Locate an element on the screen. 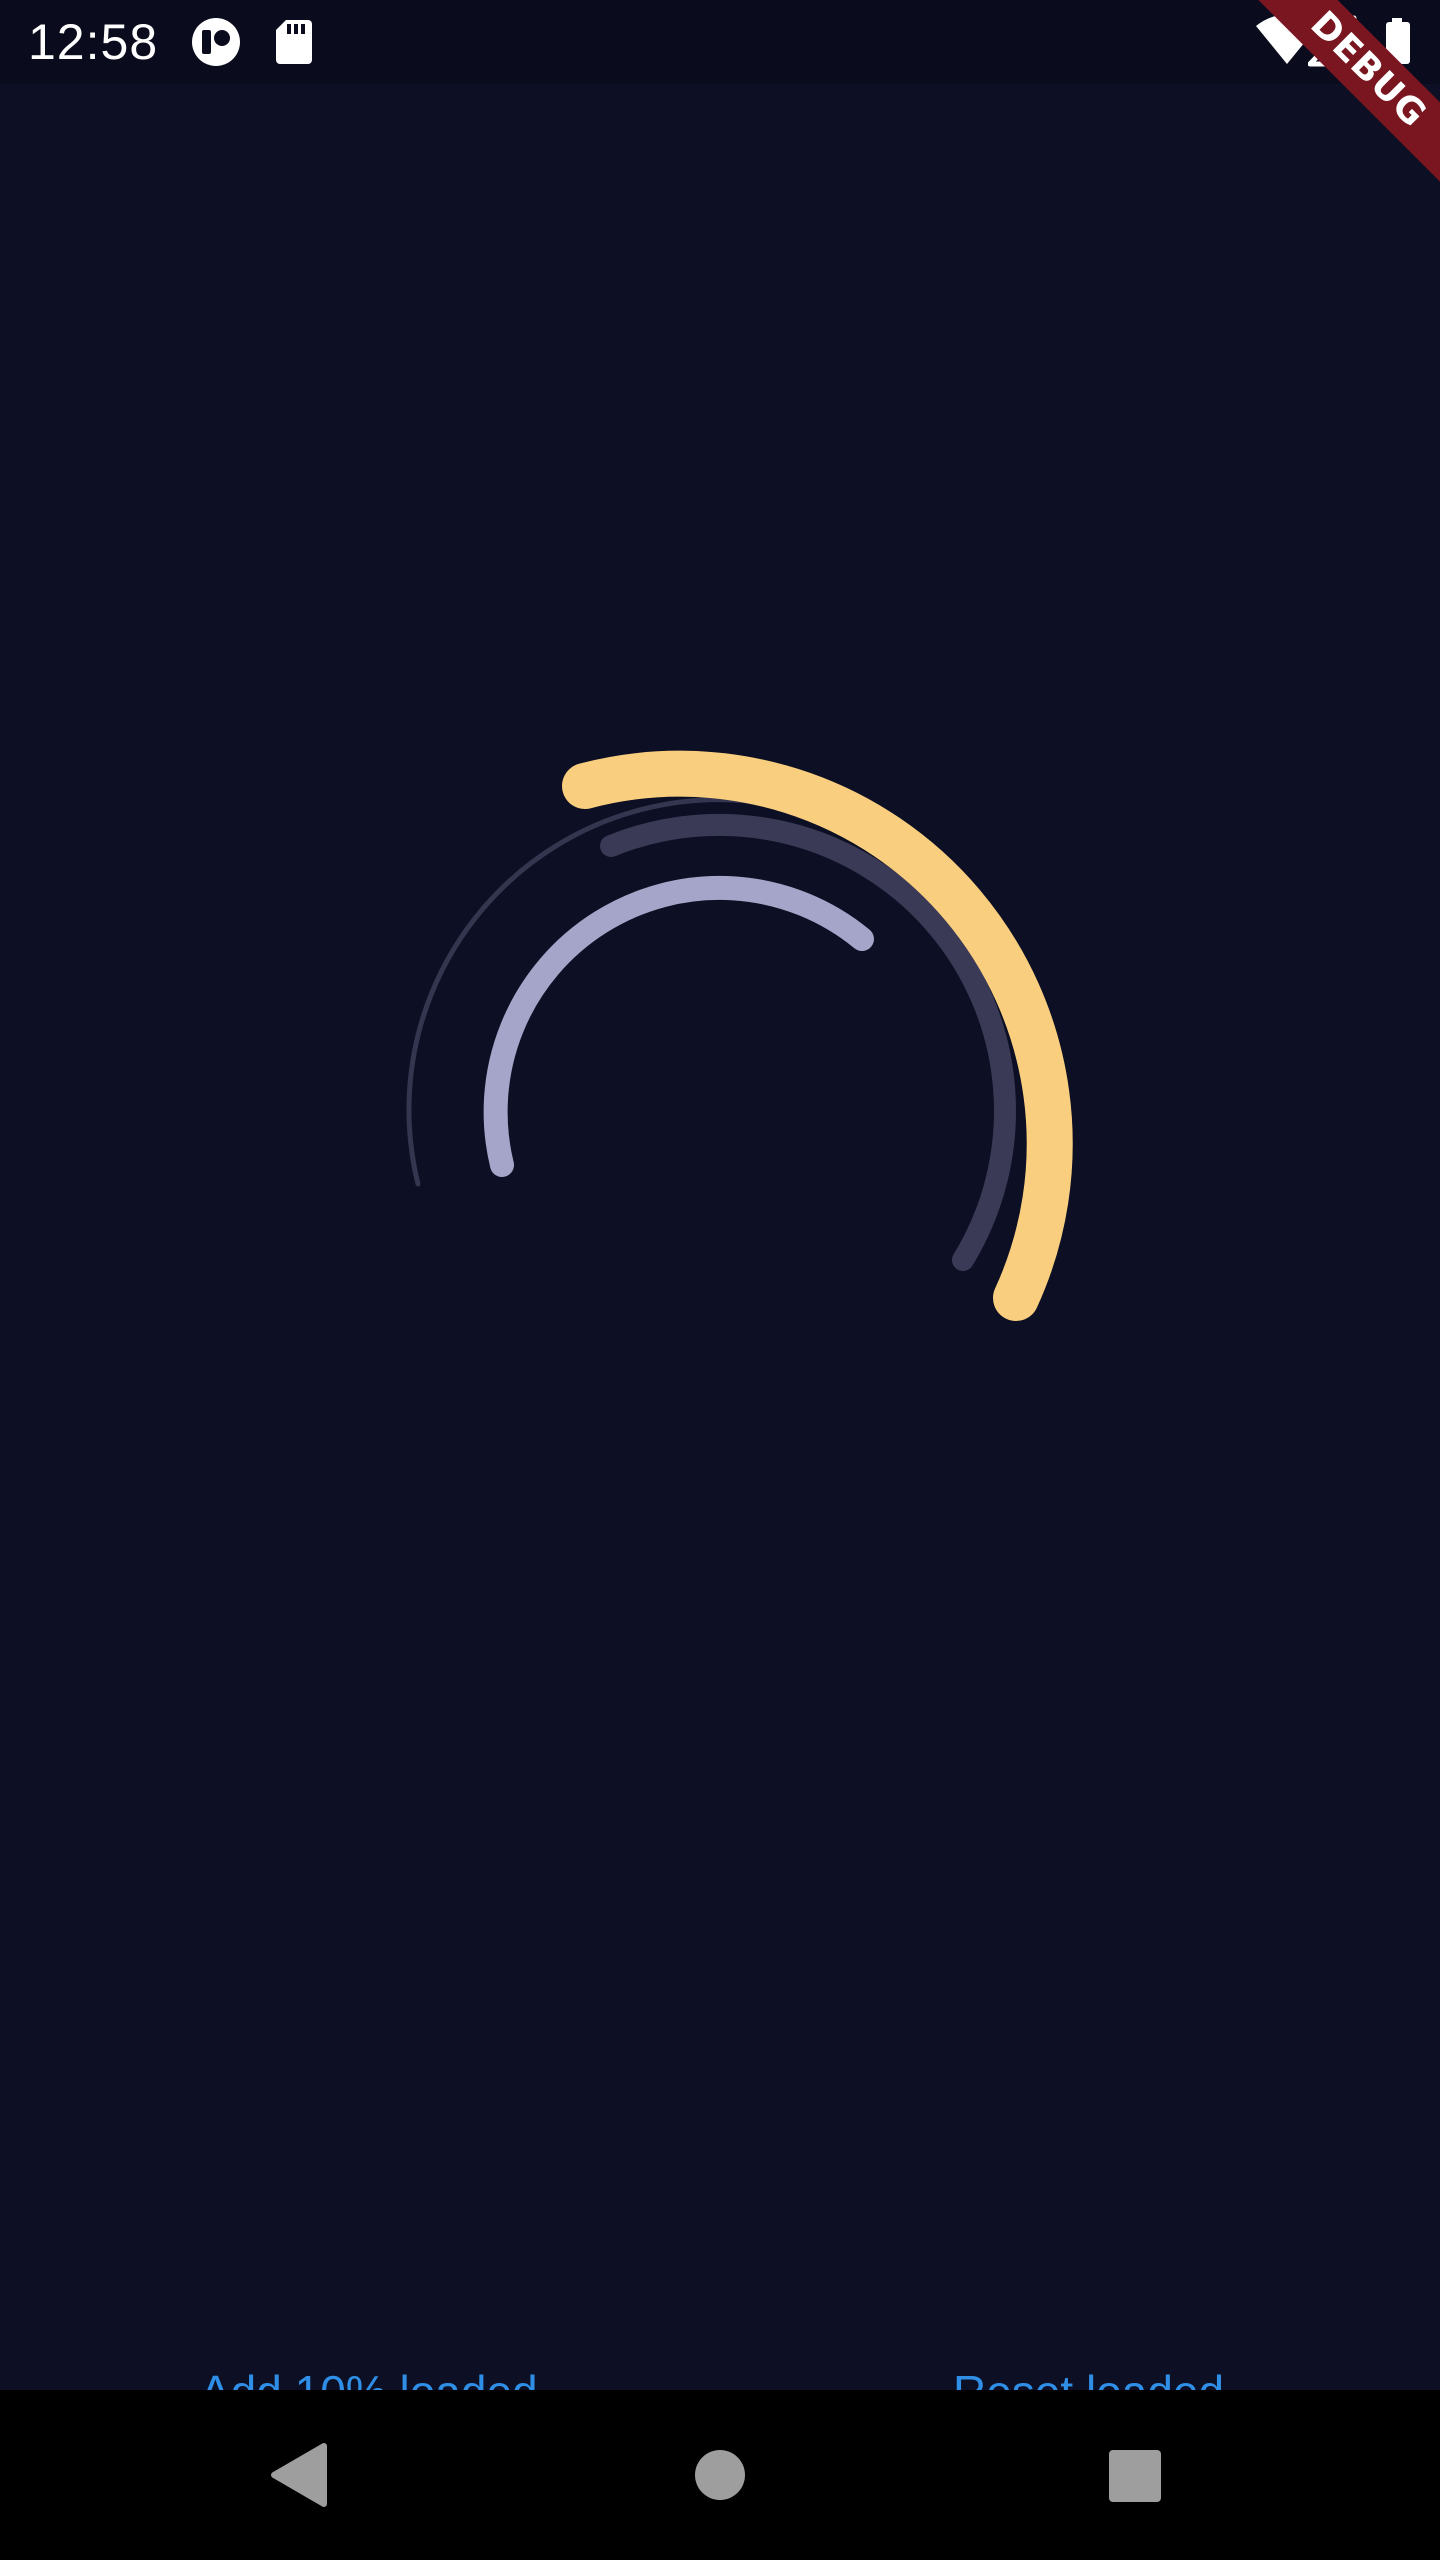  inner-progress-arc is located at coordinates (678, 1026).